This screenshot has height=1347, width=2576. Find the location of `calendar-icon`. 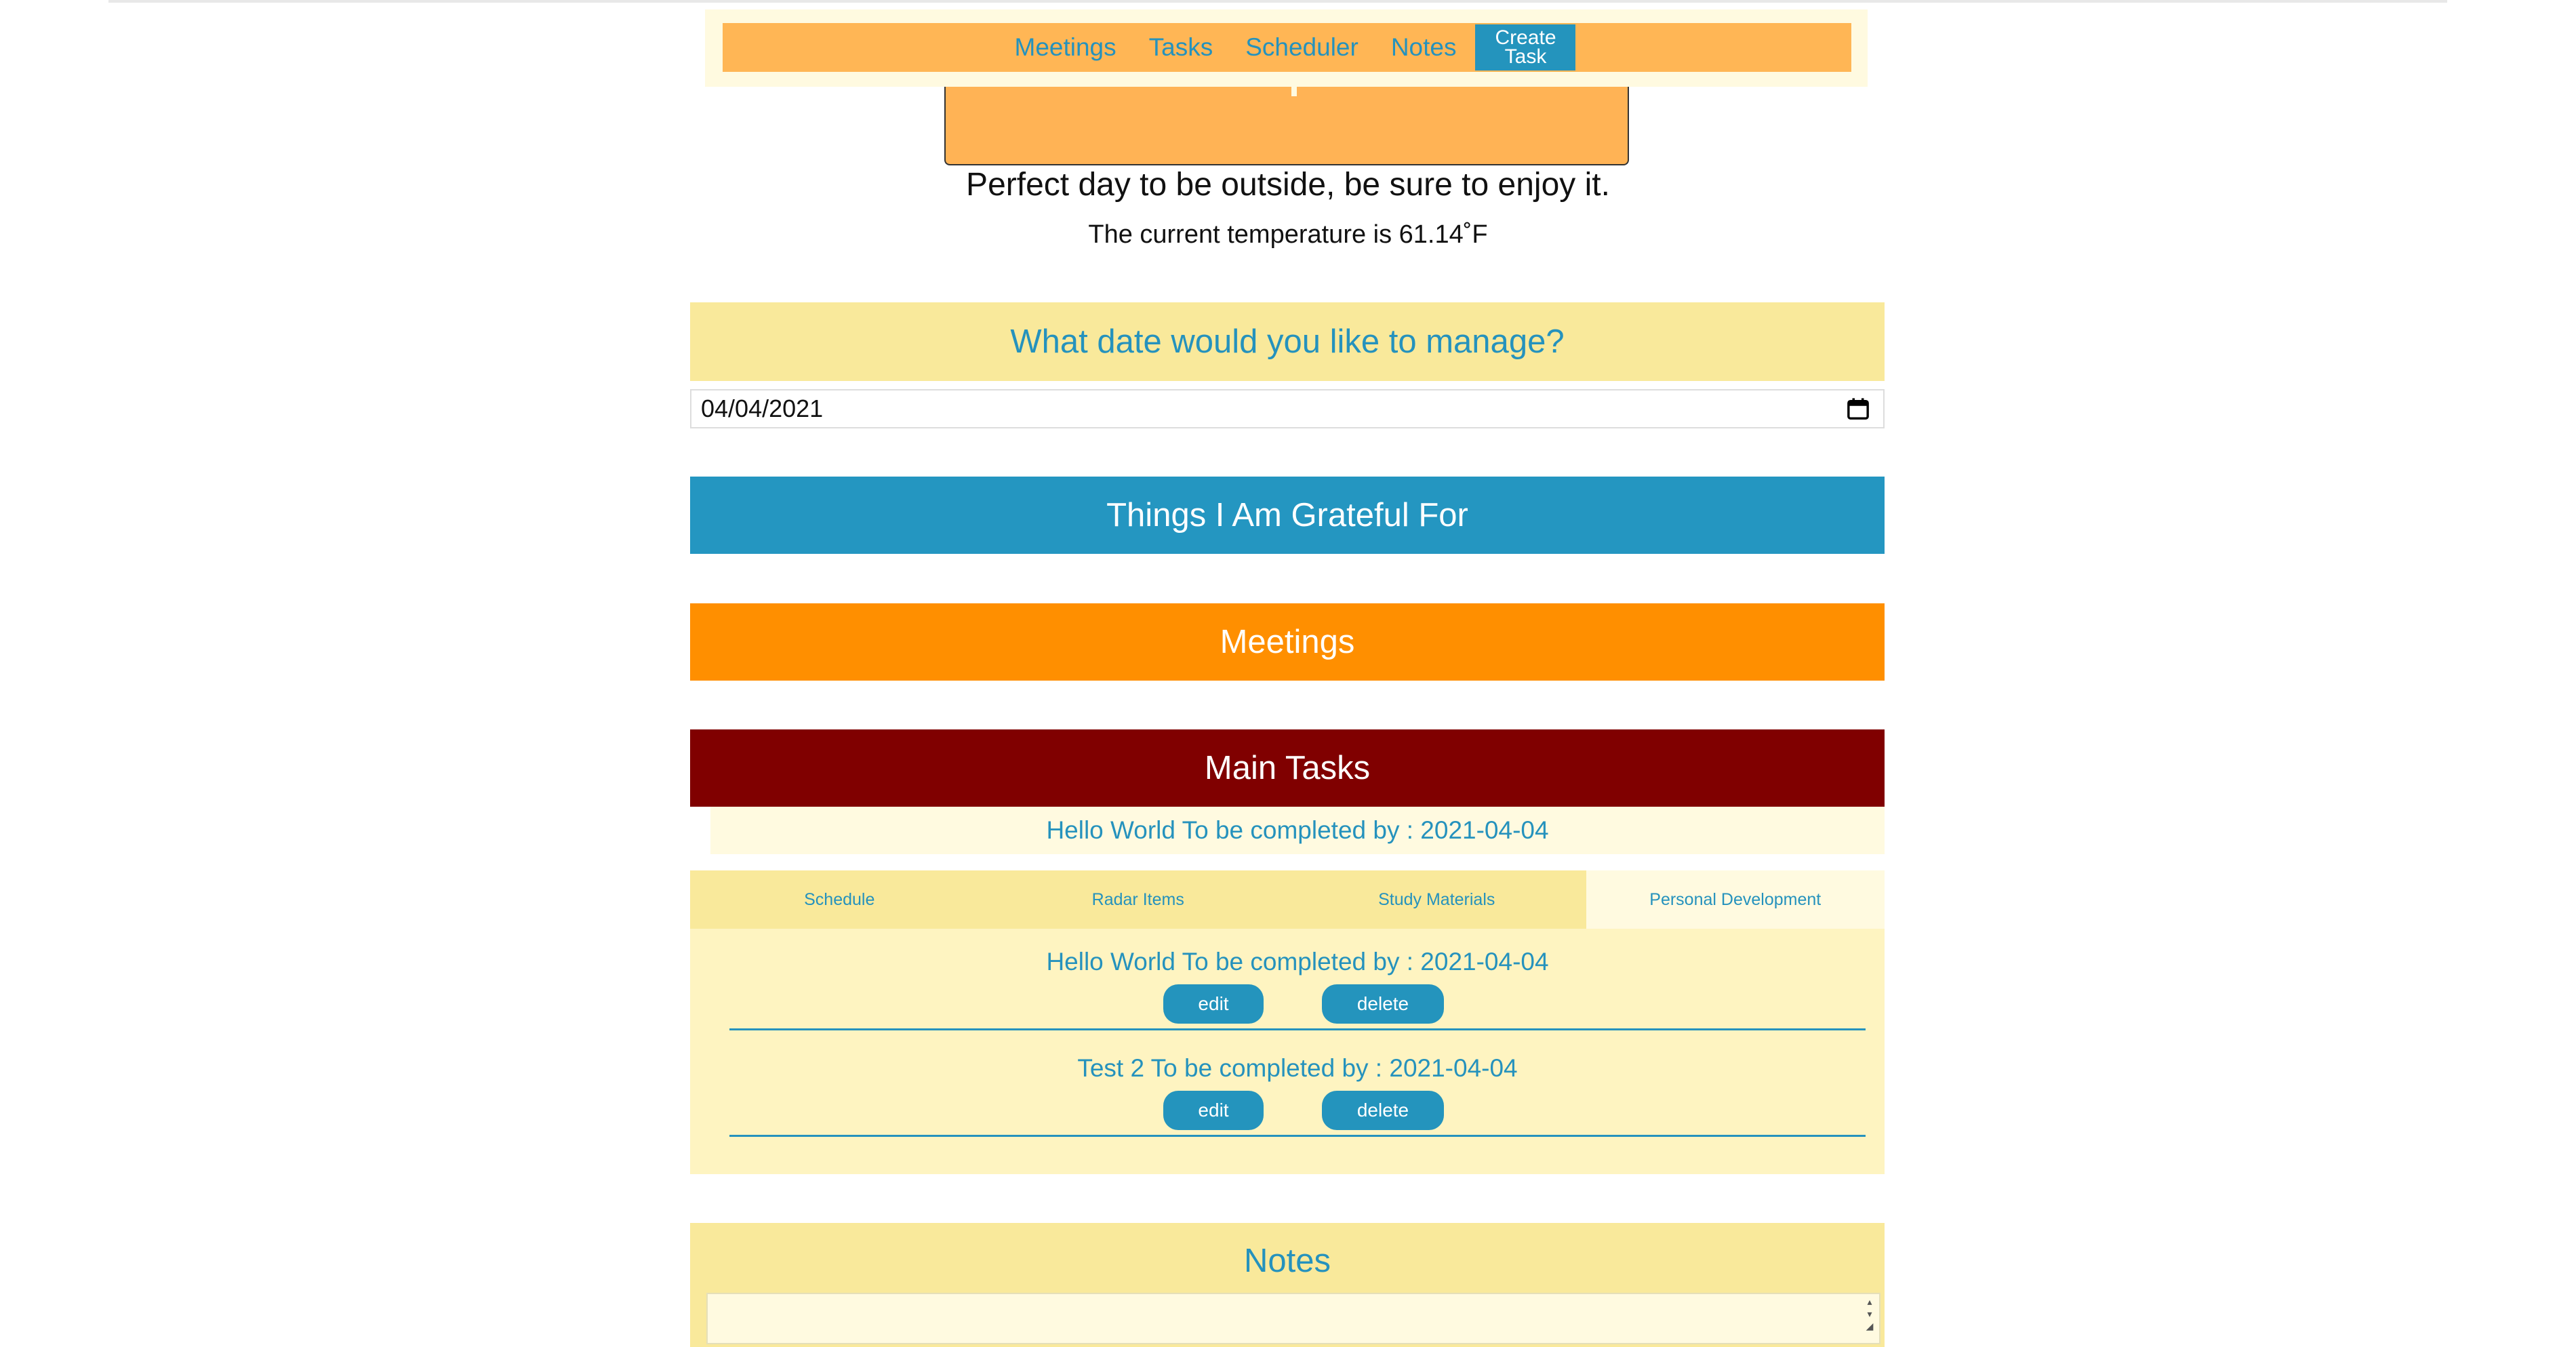

calendar-icon is located at coordinates (1858, 408).